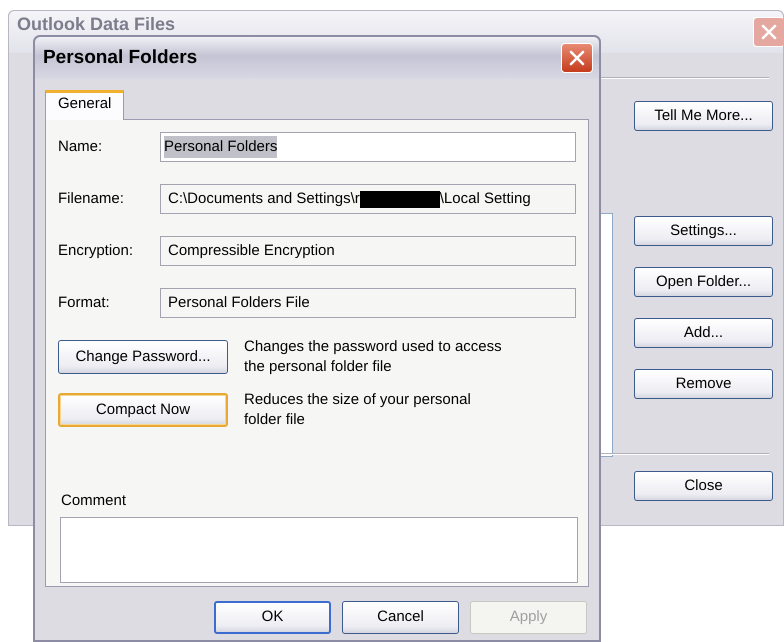 The width and height of the screenshot is (784, 642). What do you see at coordinates (96, 24) in the screenshot?
I see `window-title: Outlook Data Files` at bounding box center [96, 24].